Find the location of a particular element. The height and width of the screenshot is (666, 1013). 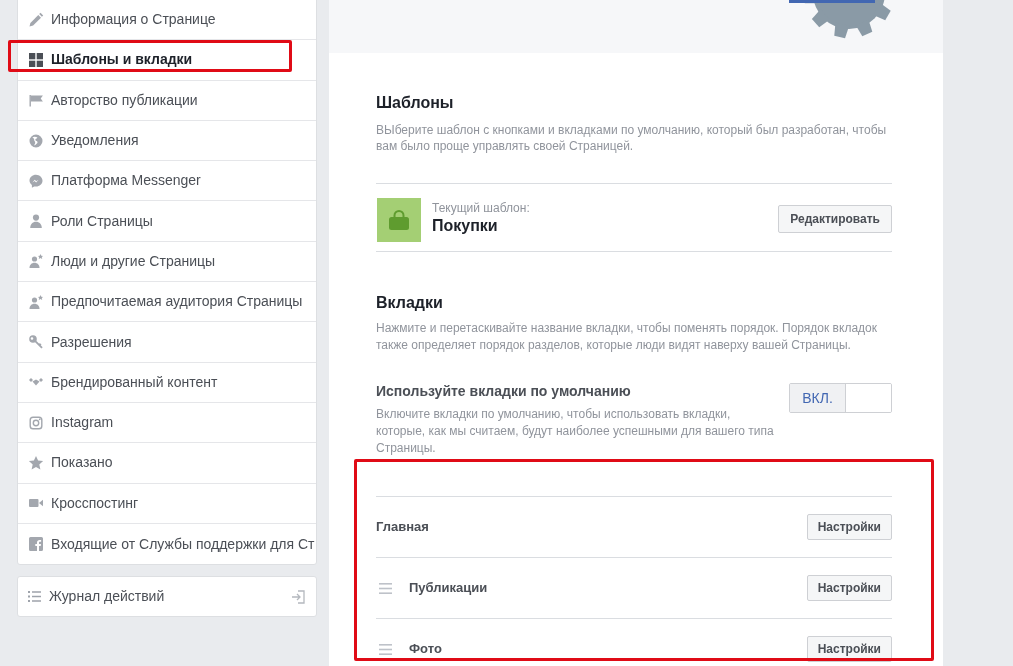

tab-name: Главная is located at coordinates (402, 527).